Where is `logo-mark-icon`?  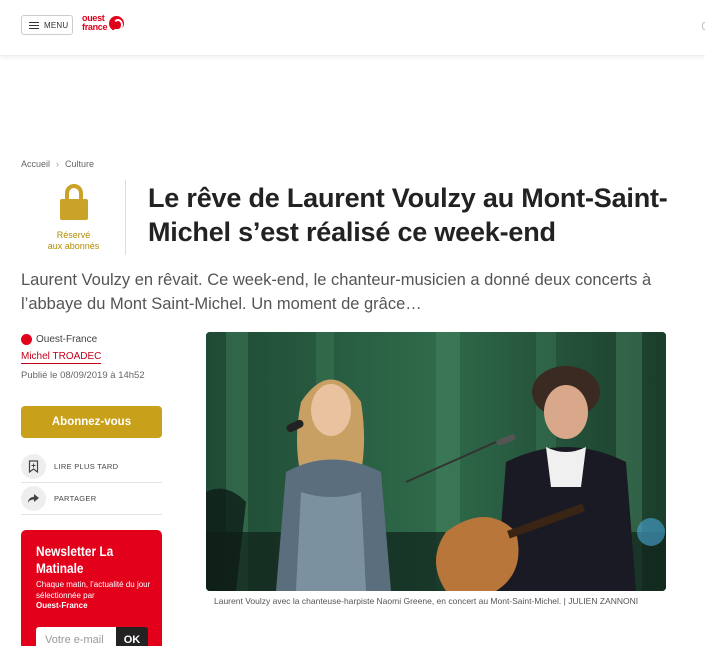
logo-mark-icon is located at coordinates (117, 23).